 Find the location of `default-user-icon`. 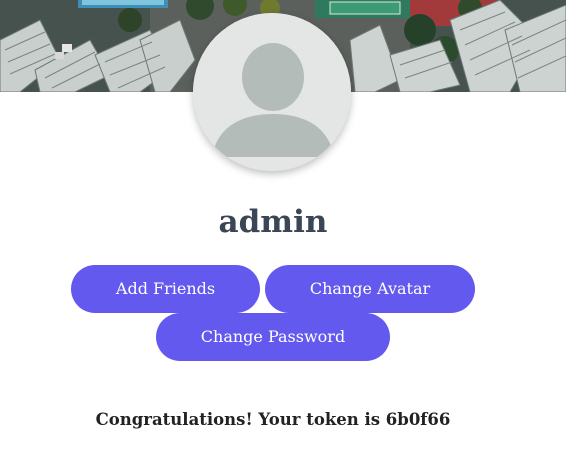

default-user-icon is located at coordinates (272, 92).